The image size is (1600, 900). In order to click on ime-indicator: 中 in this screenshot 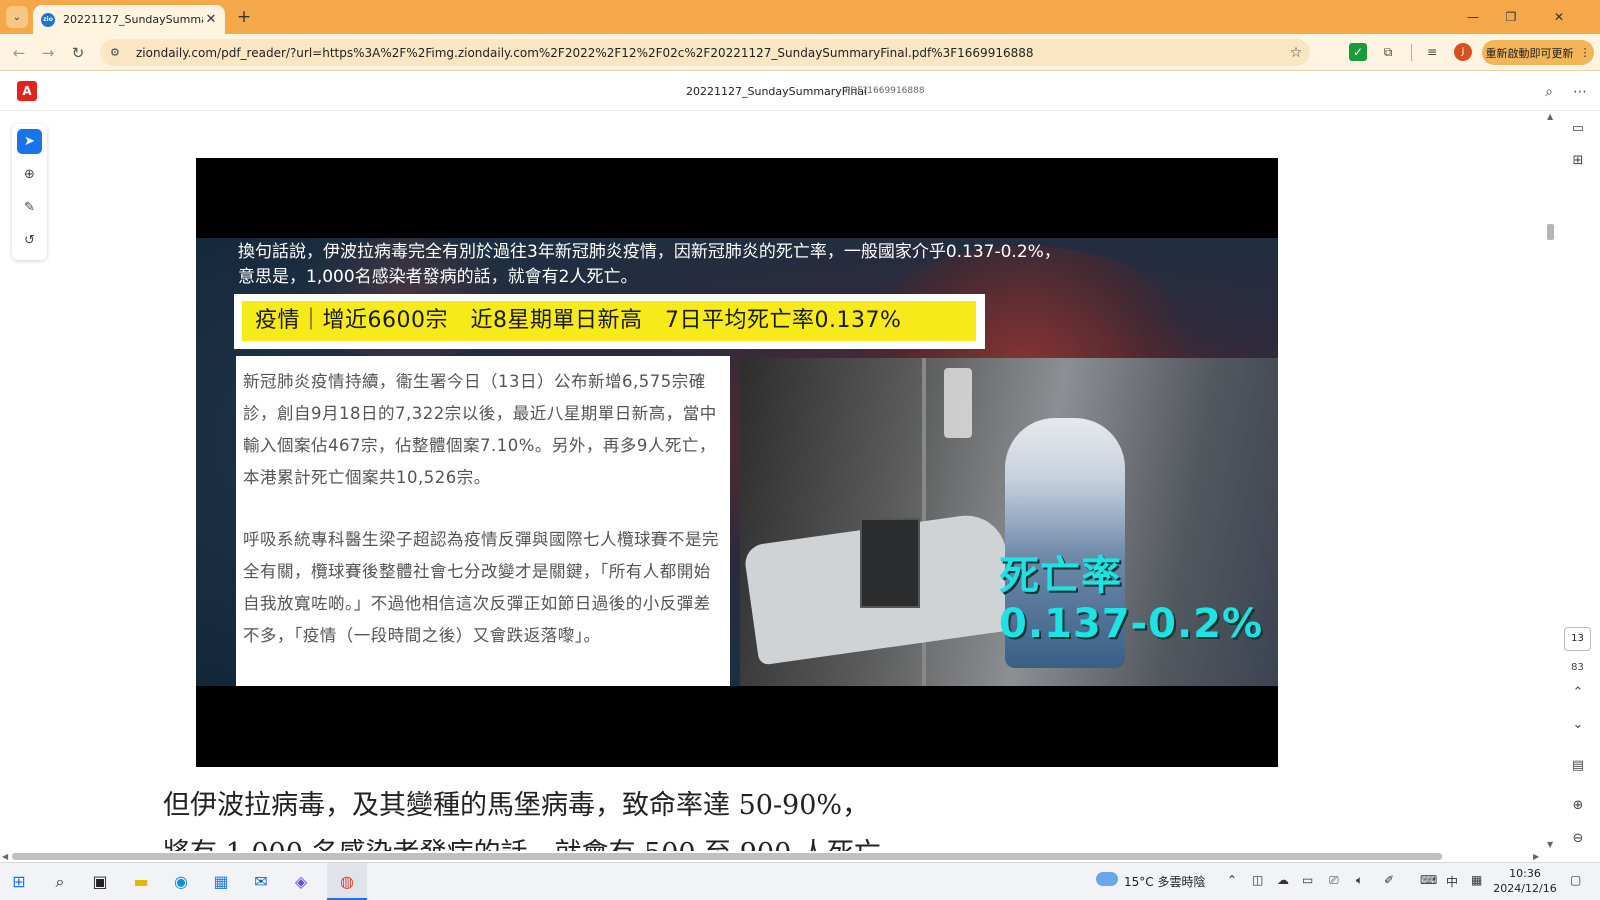, I will do `click(1452, 881)`.